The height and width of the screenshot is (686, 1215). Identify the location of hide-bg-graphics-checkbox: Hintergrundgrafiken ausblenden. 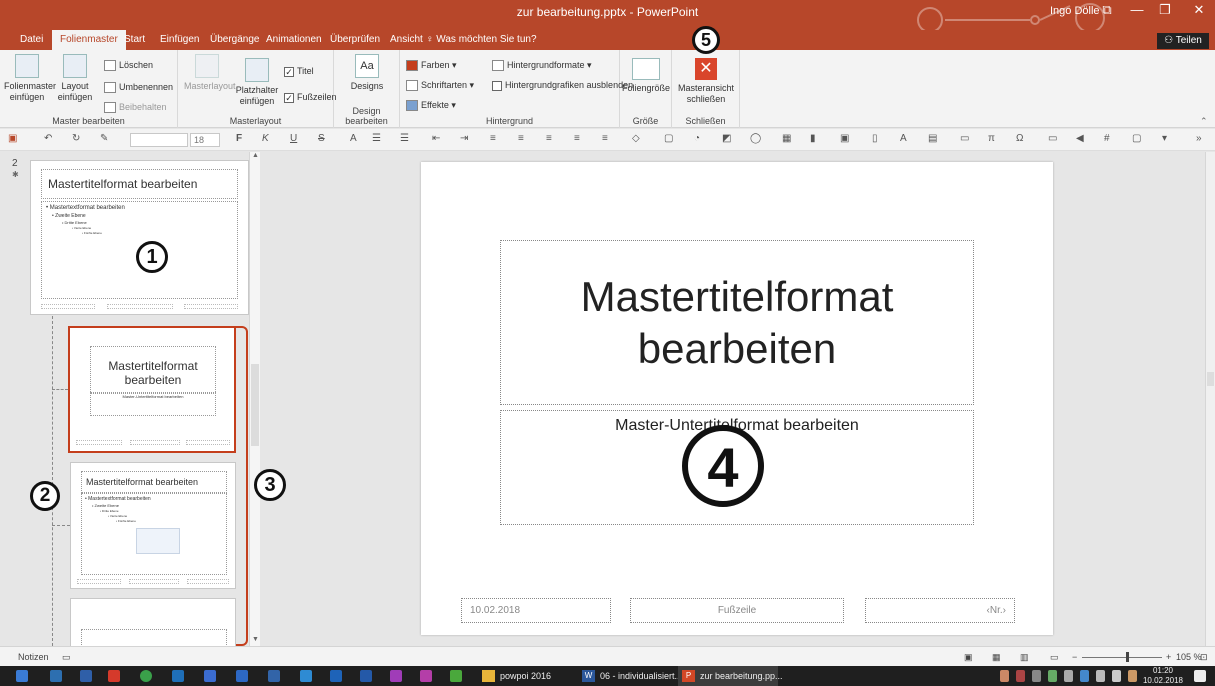
(562, 85).